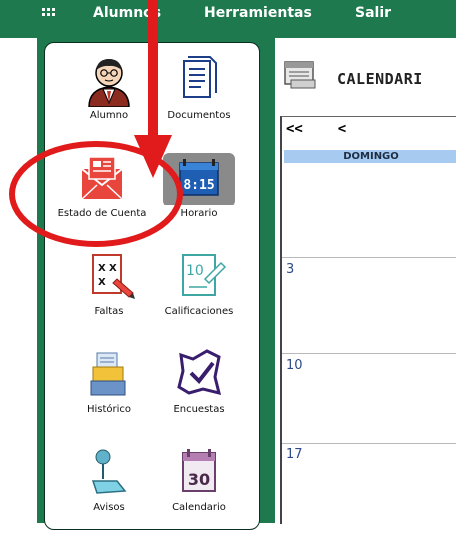 This screenshot has width=456, height=533. I want to click on tile-documentos: Documentos, so click(199, 92).